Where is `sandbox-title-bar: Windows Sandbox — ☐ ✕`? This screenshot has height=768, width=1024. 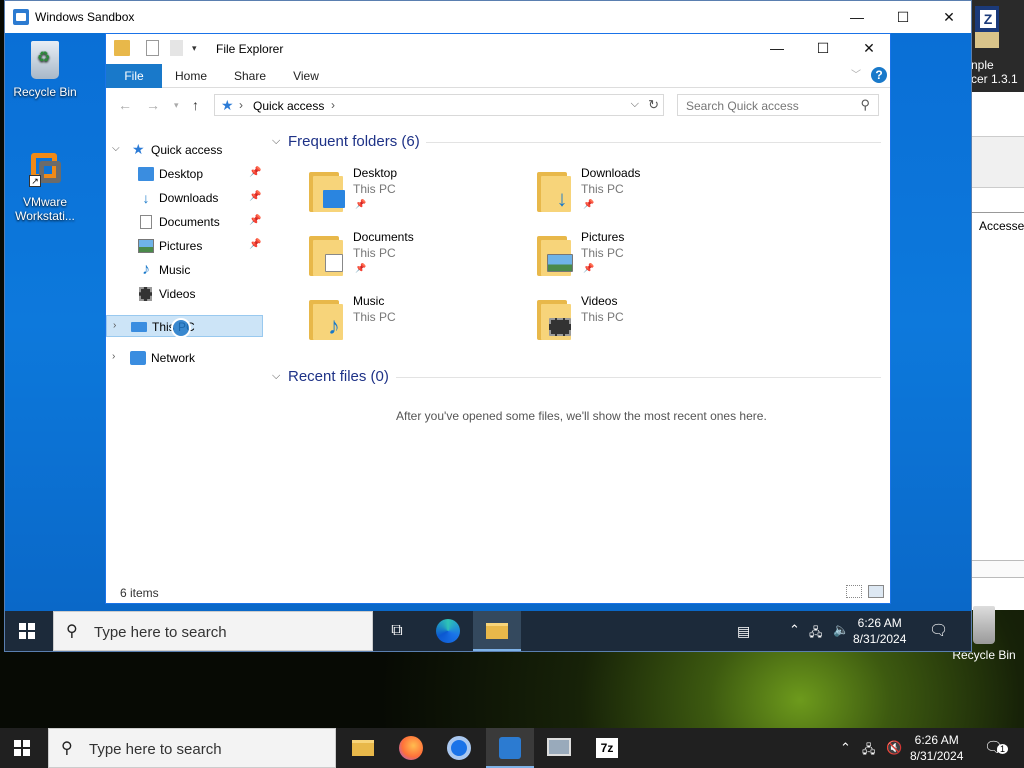 sandbox-title-bar: Windows Sandbox — ☐ ✕ is located at coordinates (488, 17).